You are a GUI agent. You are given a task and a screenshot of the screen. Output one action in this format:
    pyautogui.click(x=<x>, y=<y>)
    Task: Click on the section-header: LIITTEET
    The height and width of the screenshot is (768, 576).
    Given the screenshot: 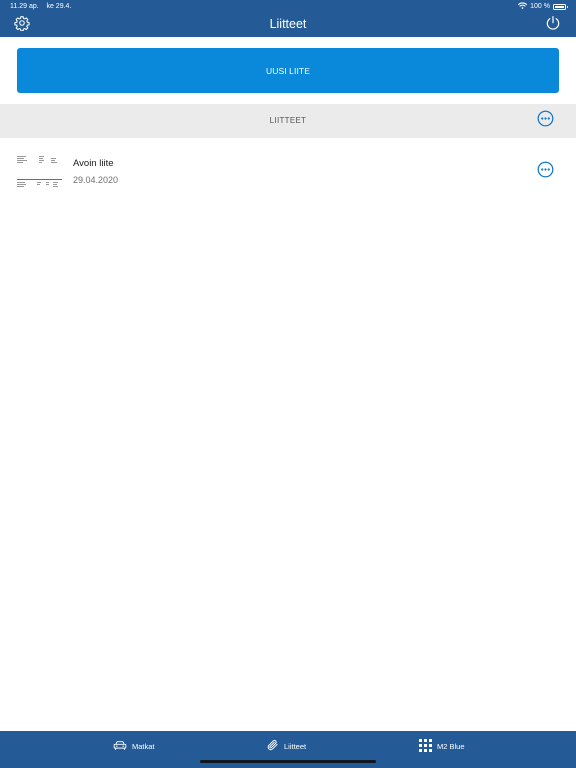 What is the action you would take?
    pyautogui.click(x=288, y=121)
    